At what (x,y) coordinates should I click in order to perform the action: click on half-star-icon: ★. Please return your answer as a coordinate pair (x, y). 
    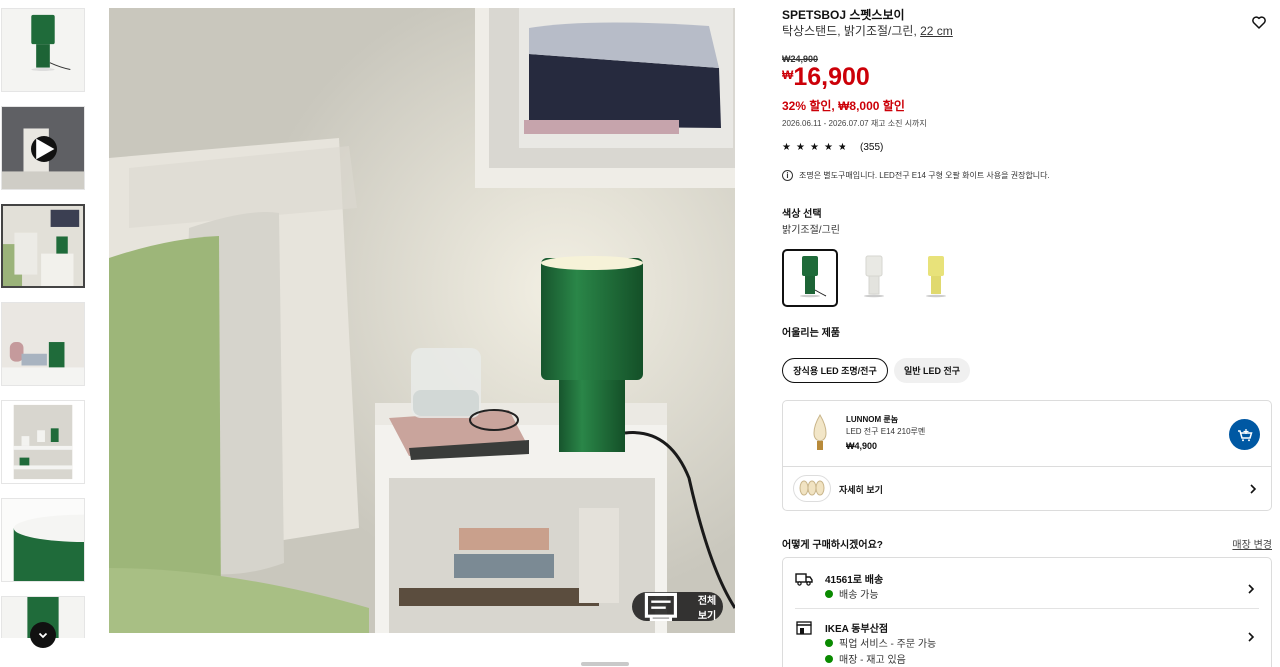
    Looking at the image, I should click on (844, 147).